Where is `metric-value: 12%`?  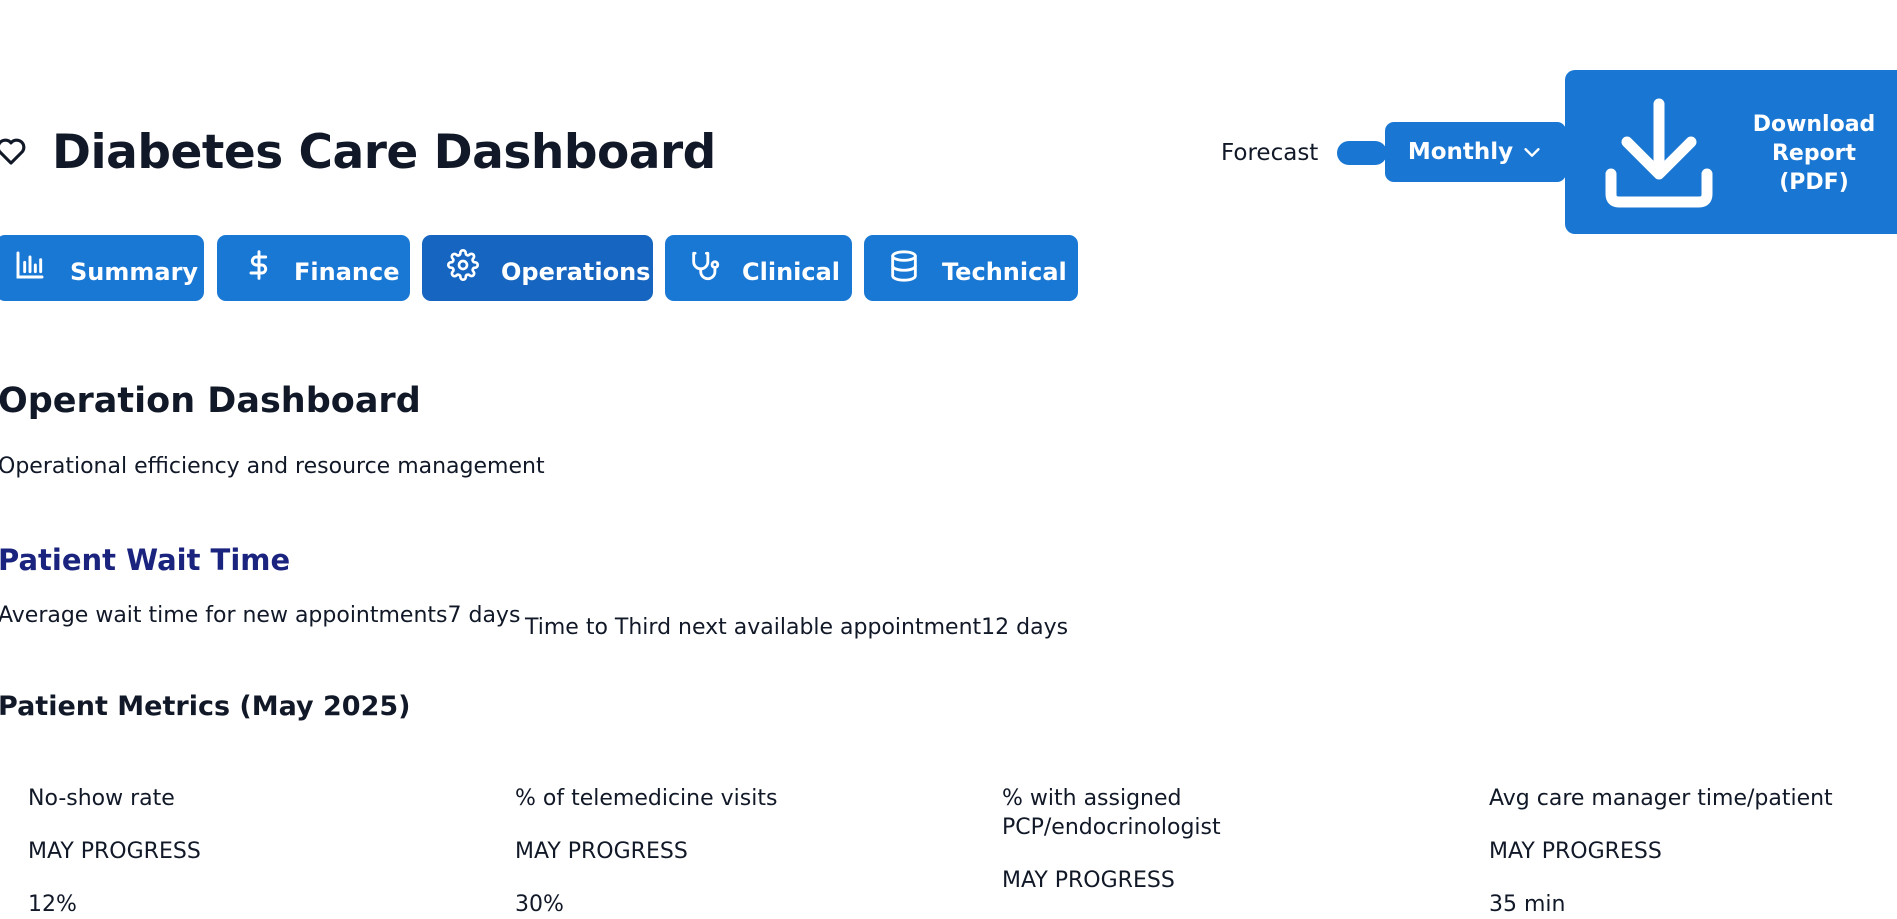
metric-value: 12% is located at coordinates (52, 904).